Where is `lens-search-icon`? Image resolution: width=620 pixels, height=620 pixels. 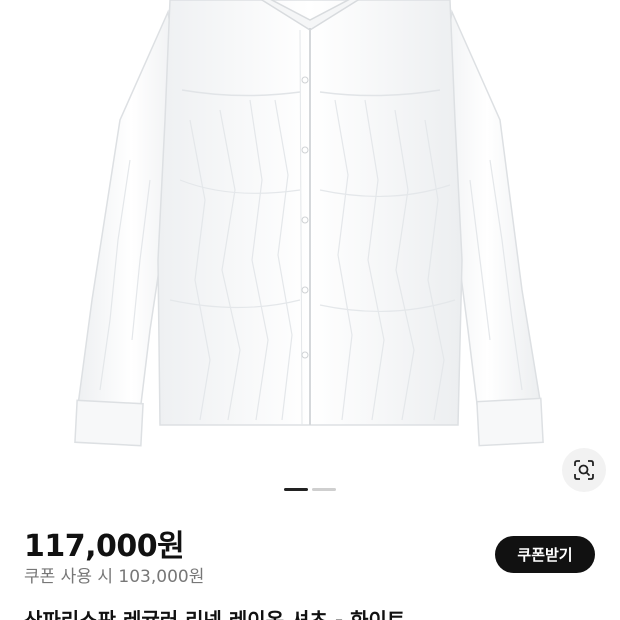 lens-search-icon is located at coordinates (584, 470).